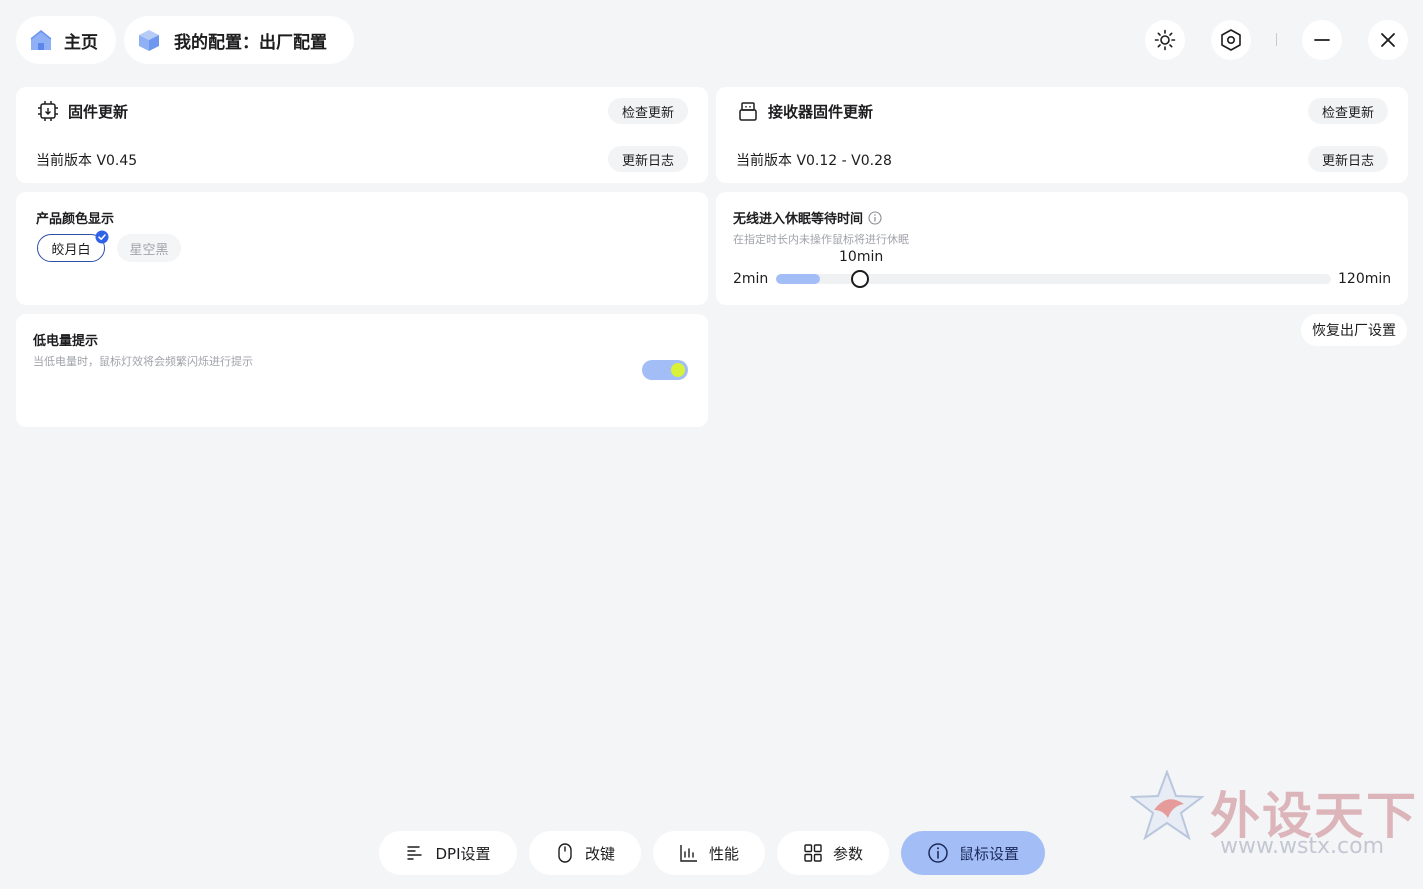 The width and height of the screenshot is (1423, 889). I want to click on receiver-card: 接收器固件更新 检查更新 当前版本 V0.12 - V0.28 更新日志, so click(1062, 135).